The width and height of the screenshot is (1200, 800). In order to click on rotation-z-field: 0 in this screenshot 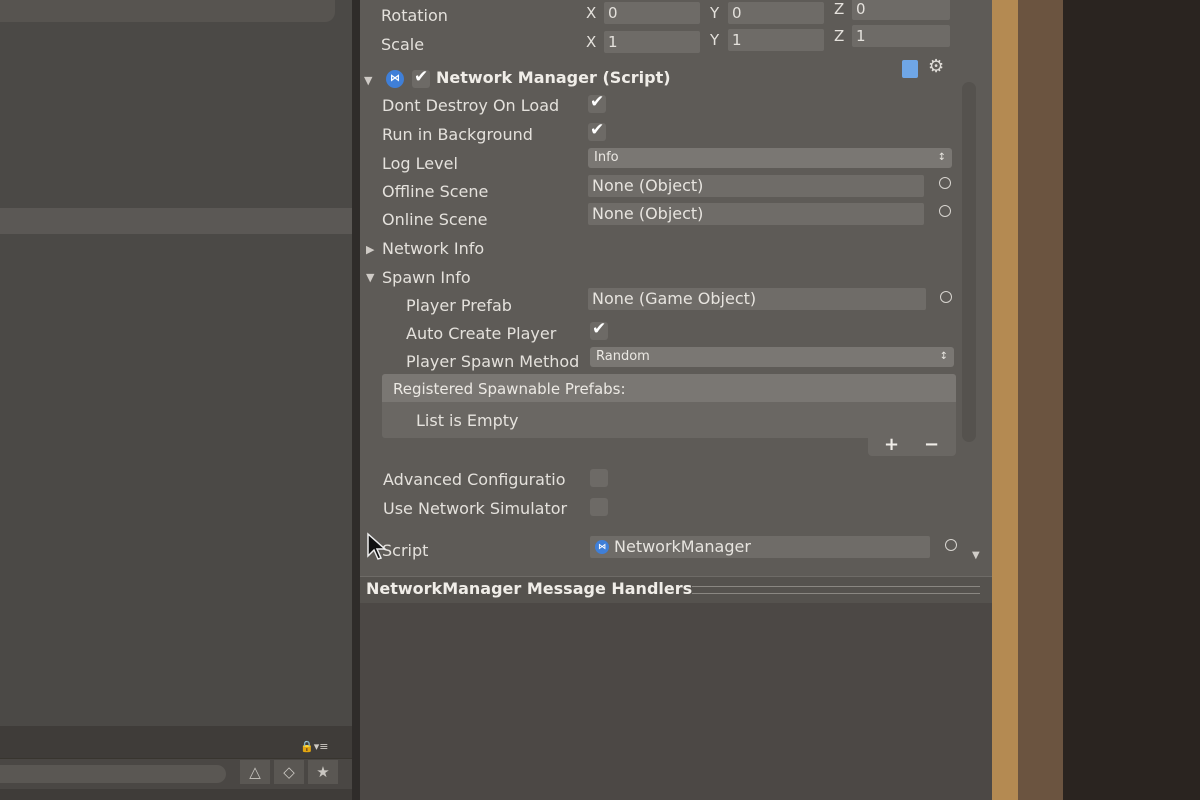, I will do `click(901, 10)`.